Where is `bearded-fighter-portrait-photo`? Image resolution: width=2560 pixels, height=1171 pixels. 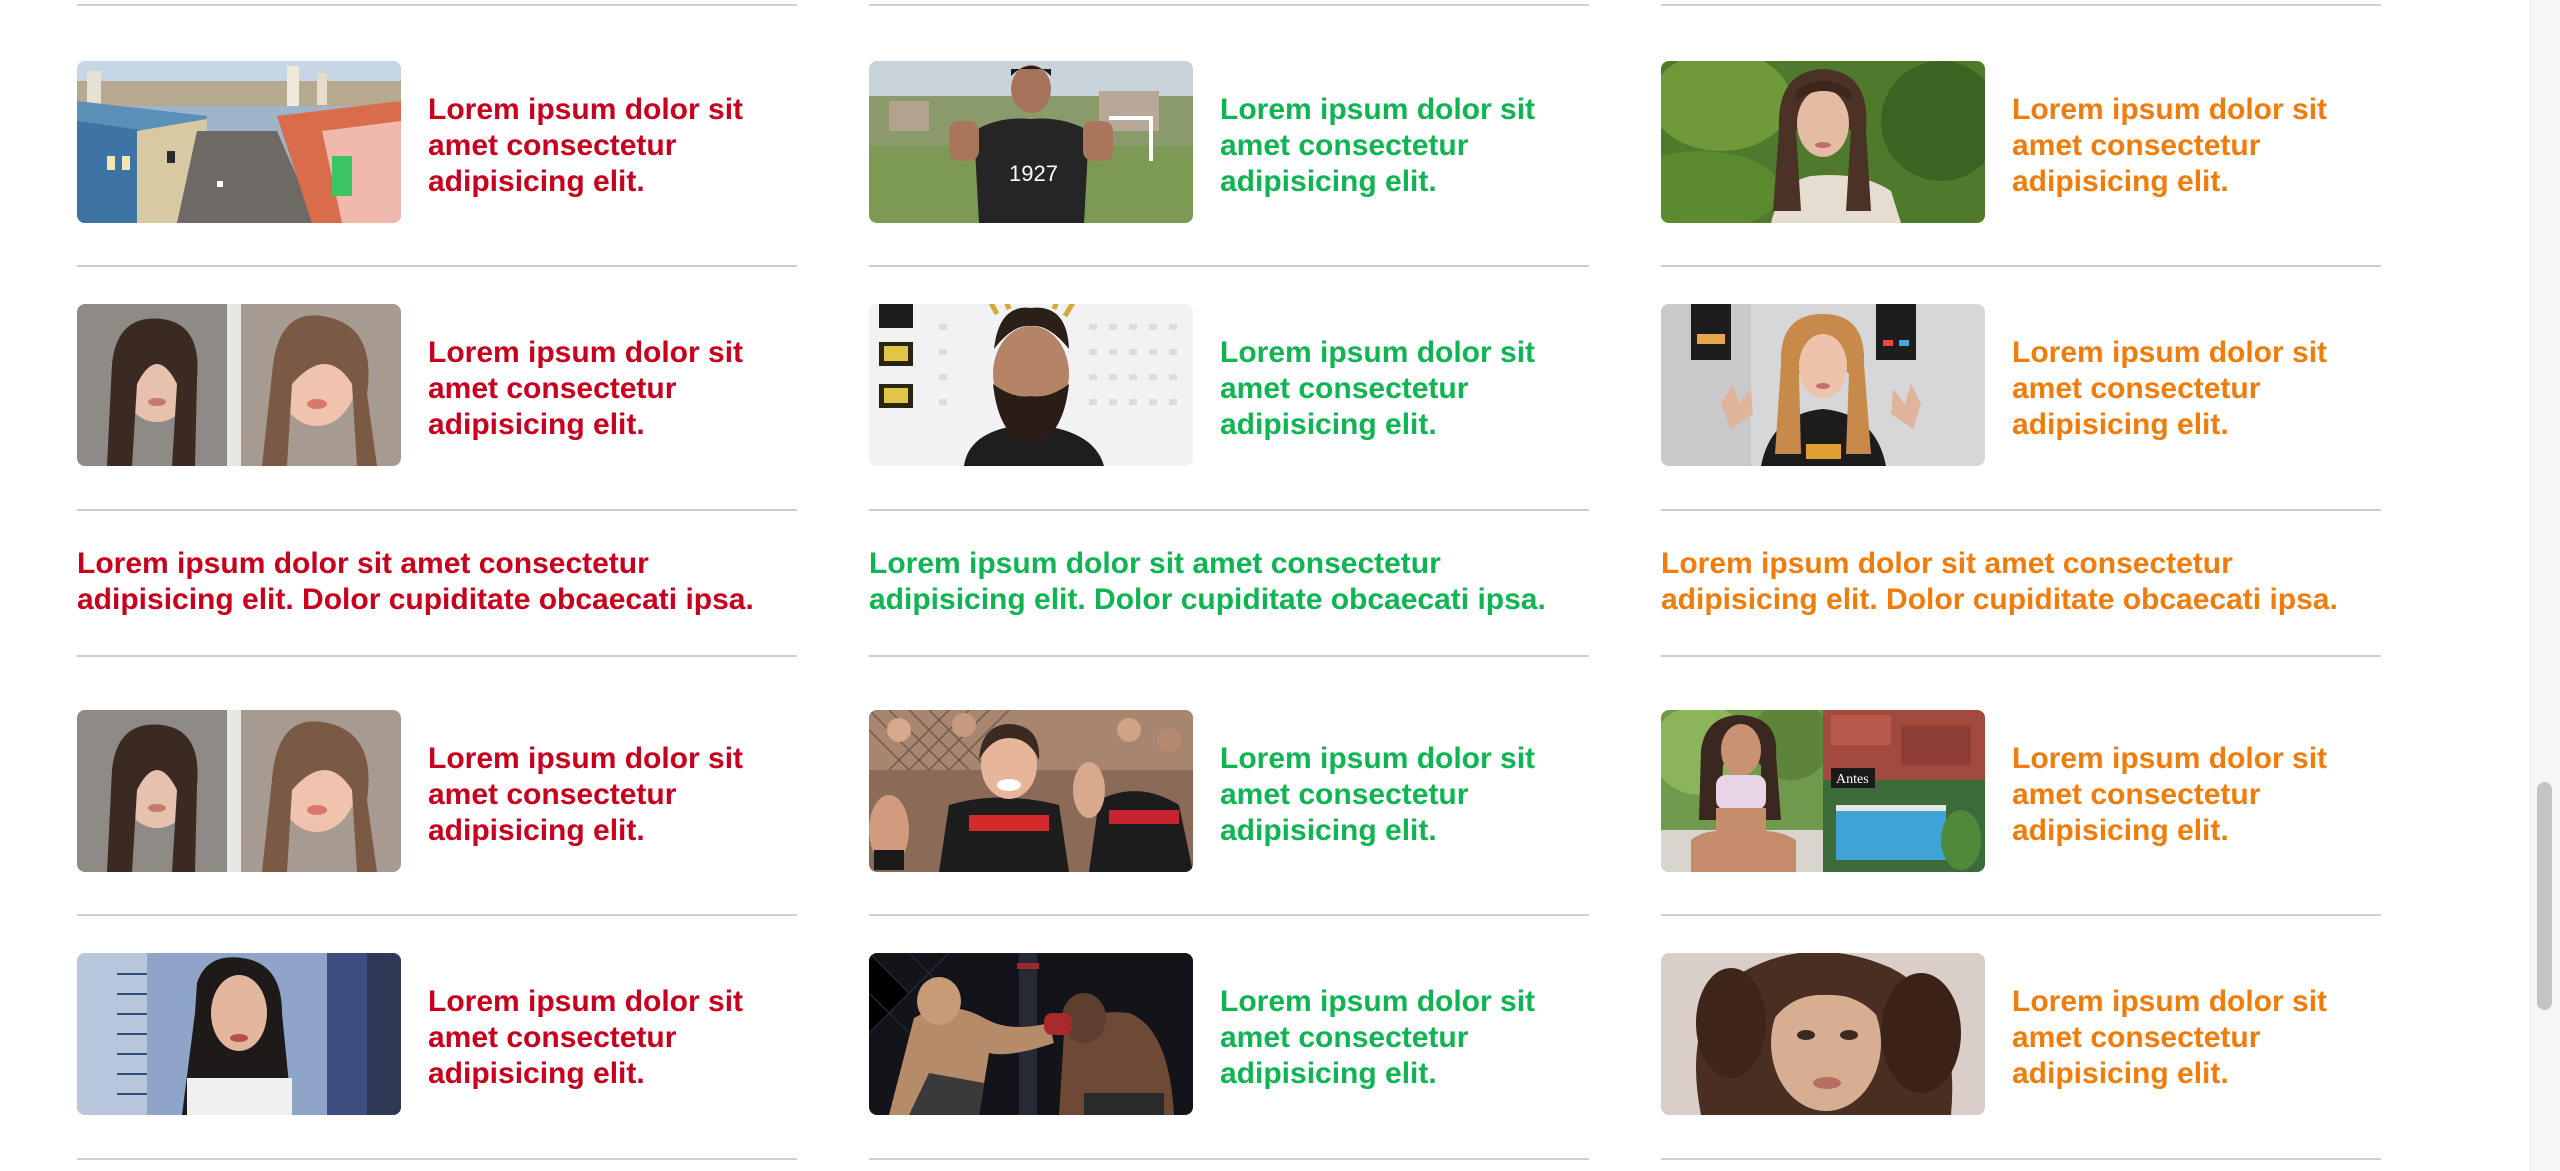
bearded-fighter-portrait-photo is located at coordinates (1031, 385).